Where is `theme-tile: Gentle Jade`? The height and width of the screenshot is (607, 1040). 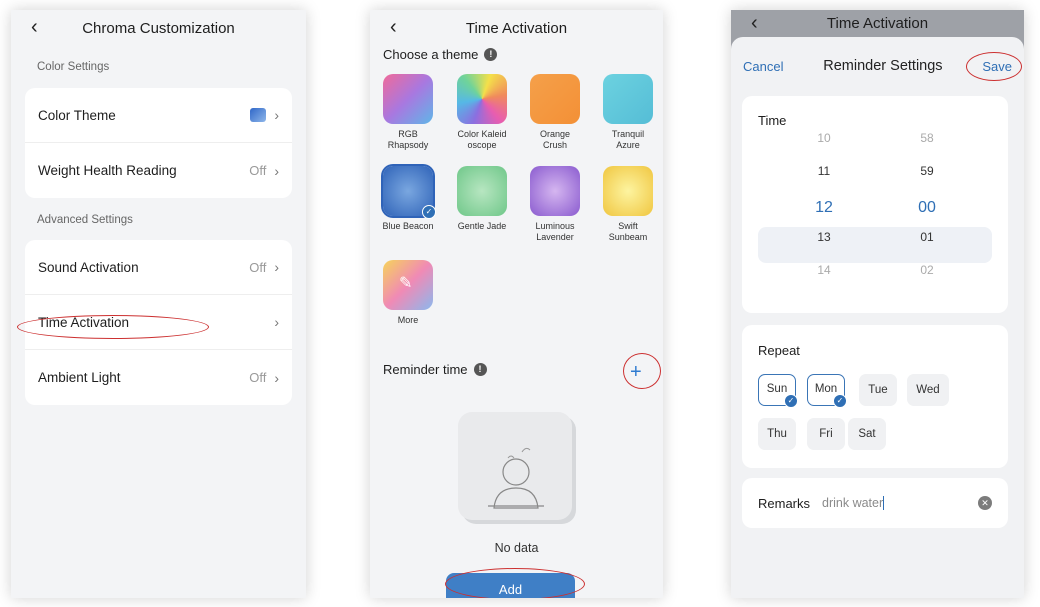
theme-tile: Gentle Jade is located at coordinates (482, 199).